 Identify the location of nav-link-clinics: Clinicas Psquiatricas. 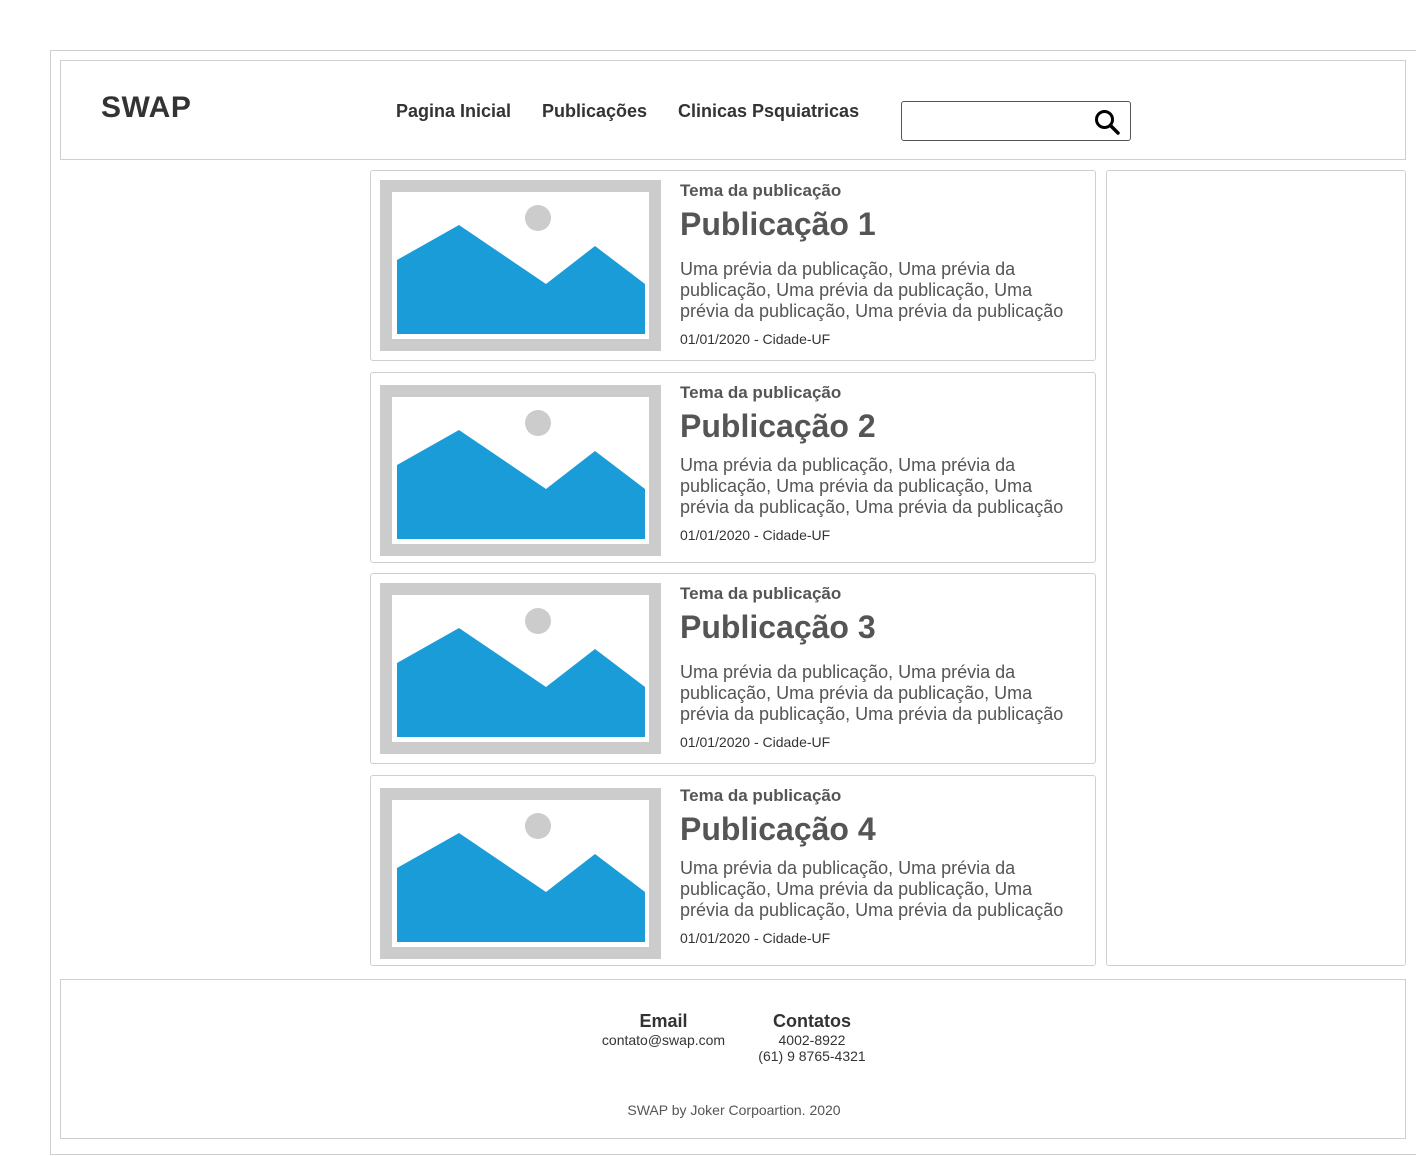
(768, 111).